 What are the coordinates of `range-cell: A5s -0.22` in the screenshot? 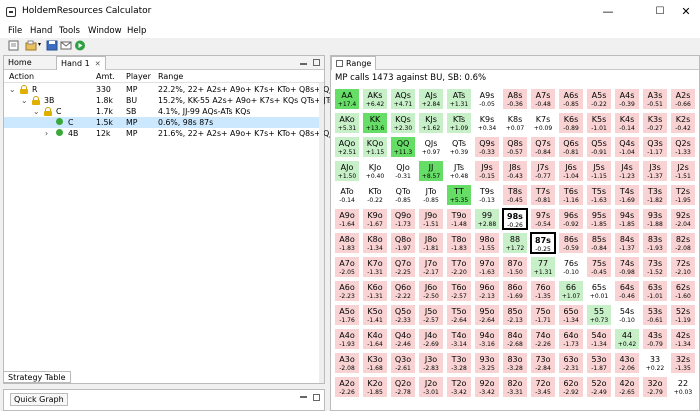 It's located at (599, 99).